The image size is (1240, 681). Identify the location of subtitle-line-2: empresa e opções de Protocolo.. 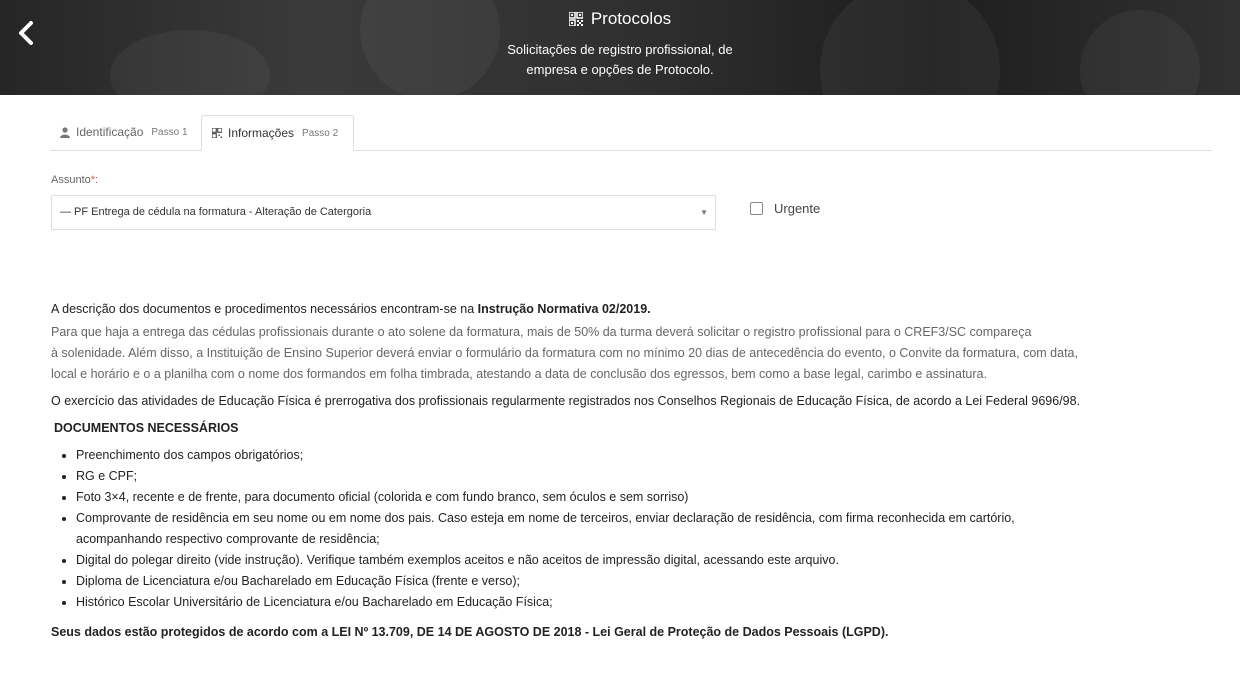
(620, 69).